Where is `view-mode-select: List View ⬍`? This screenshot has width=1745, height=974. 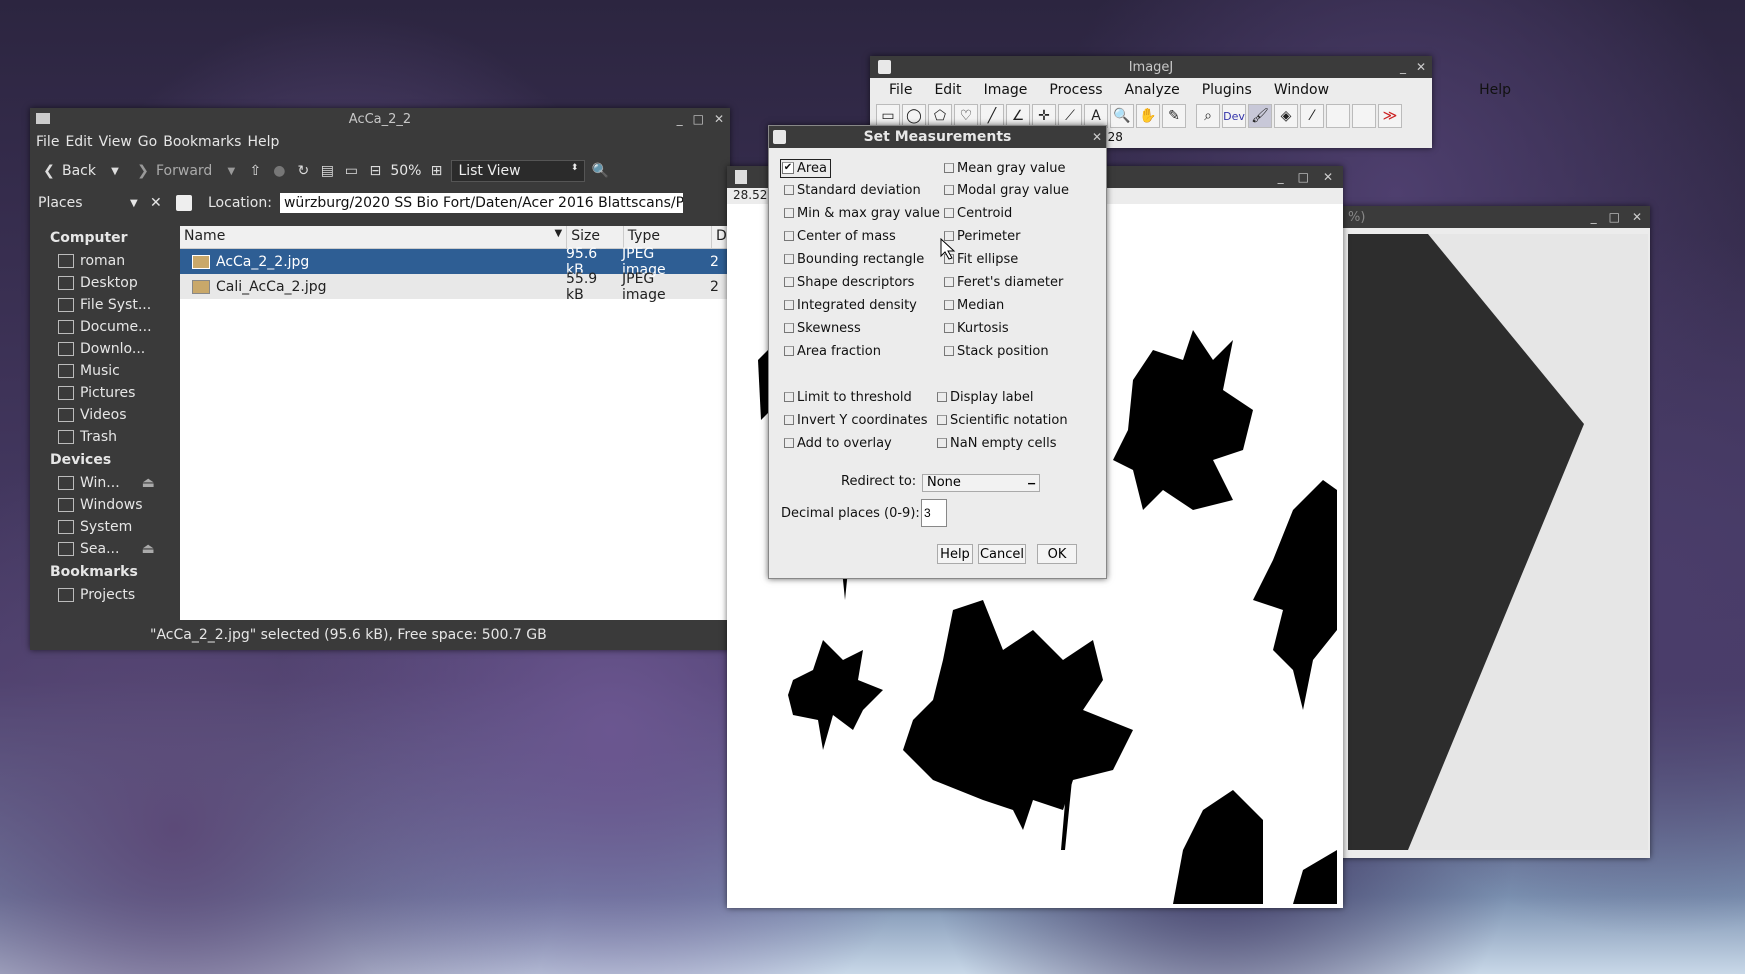 view-mode-select: List View ⬍ is located at coordinates (518, 171).